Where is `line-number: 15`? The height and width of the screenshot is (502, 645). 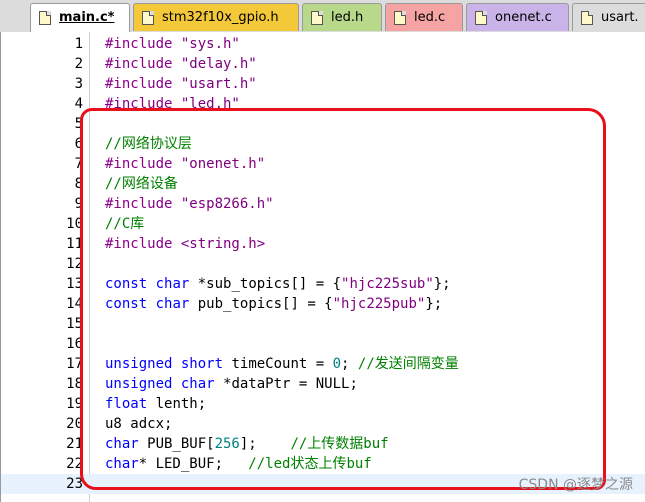
line-number: 15 is located at coordinates (74, 324).